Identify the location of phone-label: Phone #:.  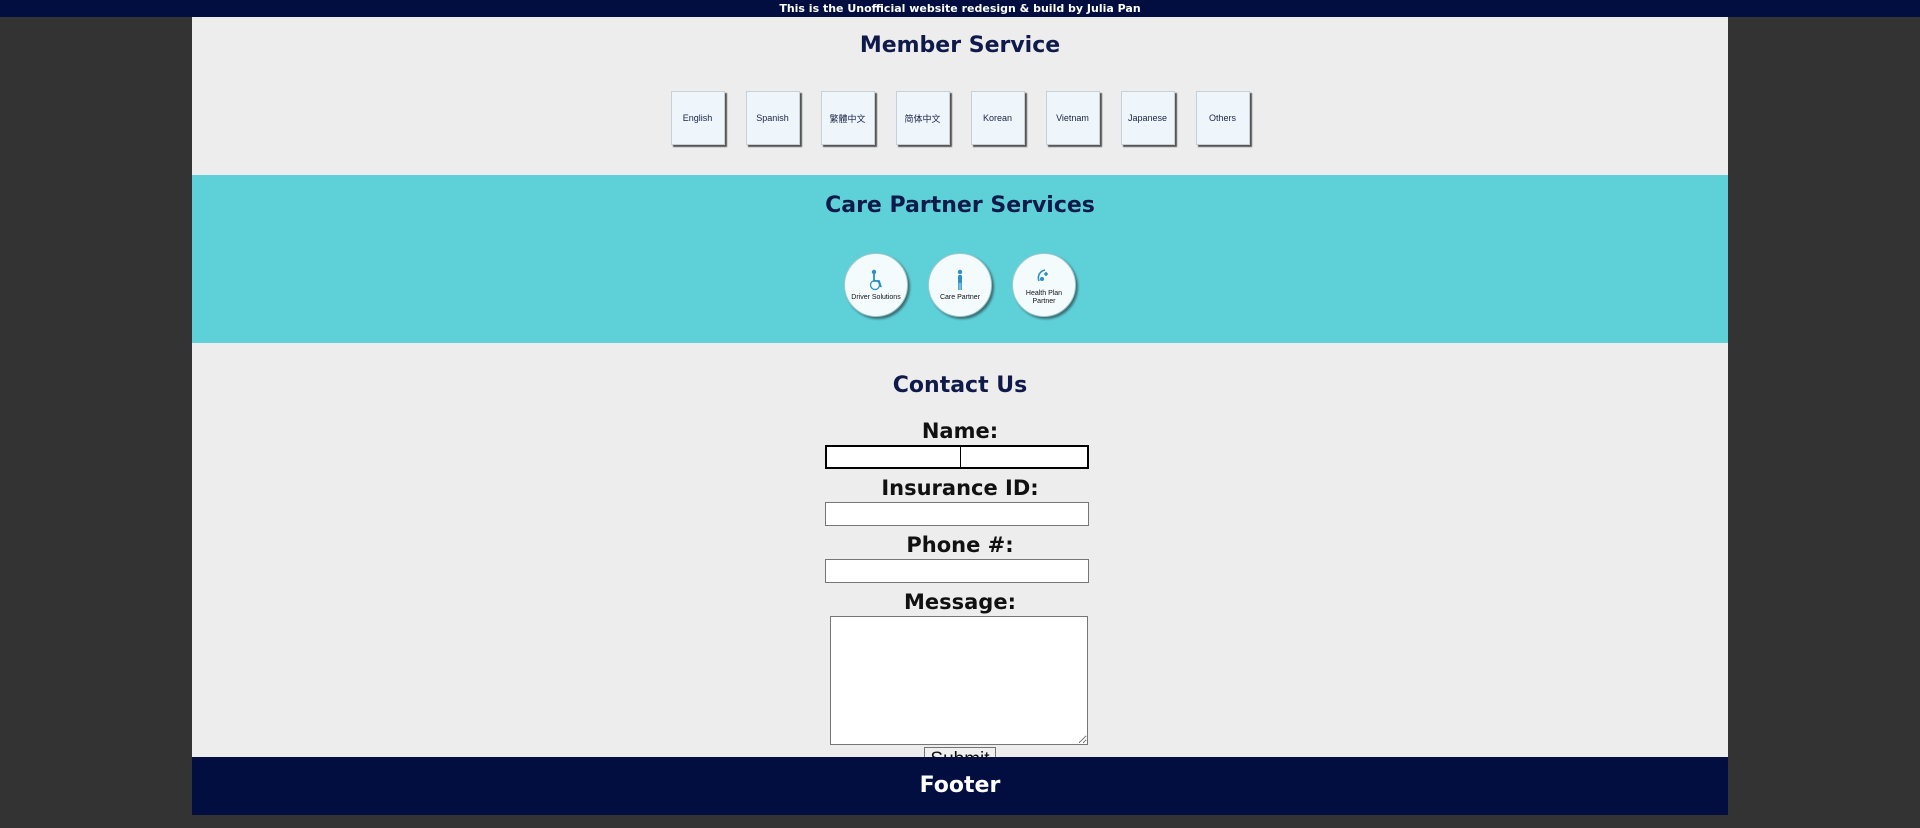
(960, 545).